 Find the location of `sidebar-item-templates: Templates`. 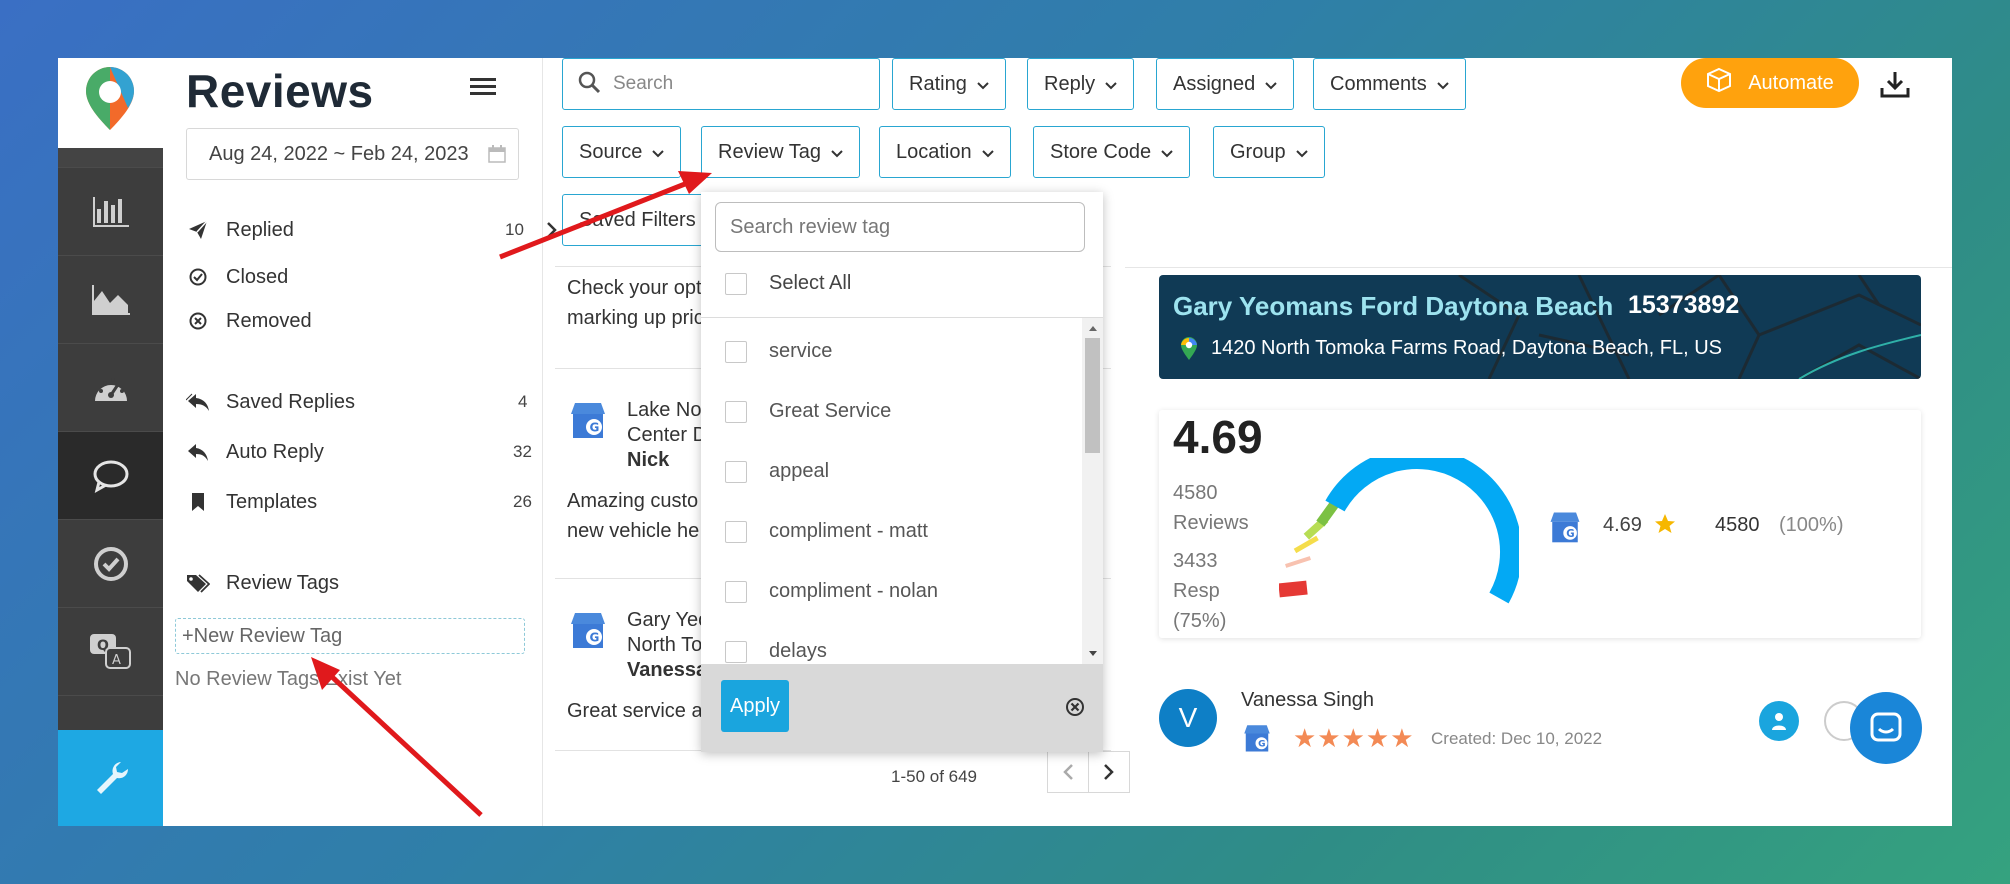

sidebar-item-templates: Templates is located at coordinates (251, 502).